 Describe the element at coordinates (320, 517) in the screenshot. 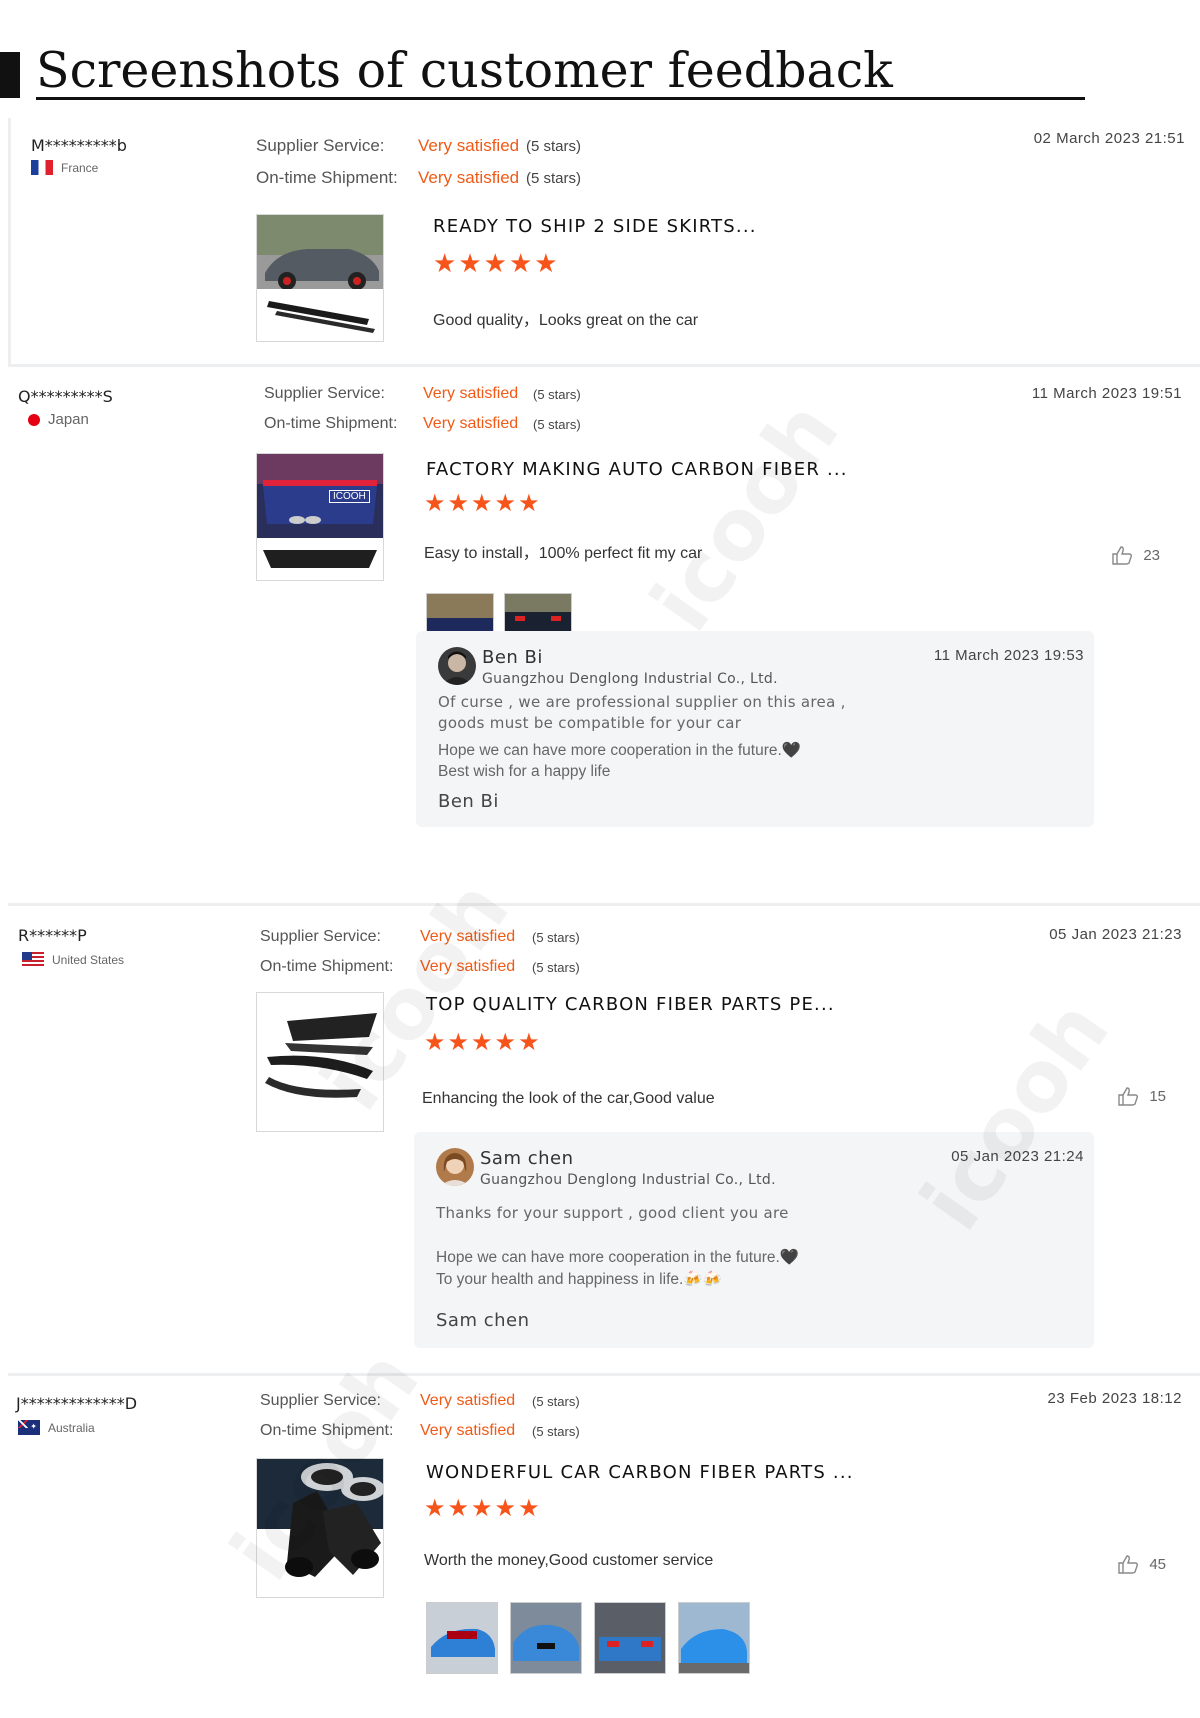

I see `product-thumbnail: ICOOH` at that location.